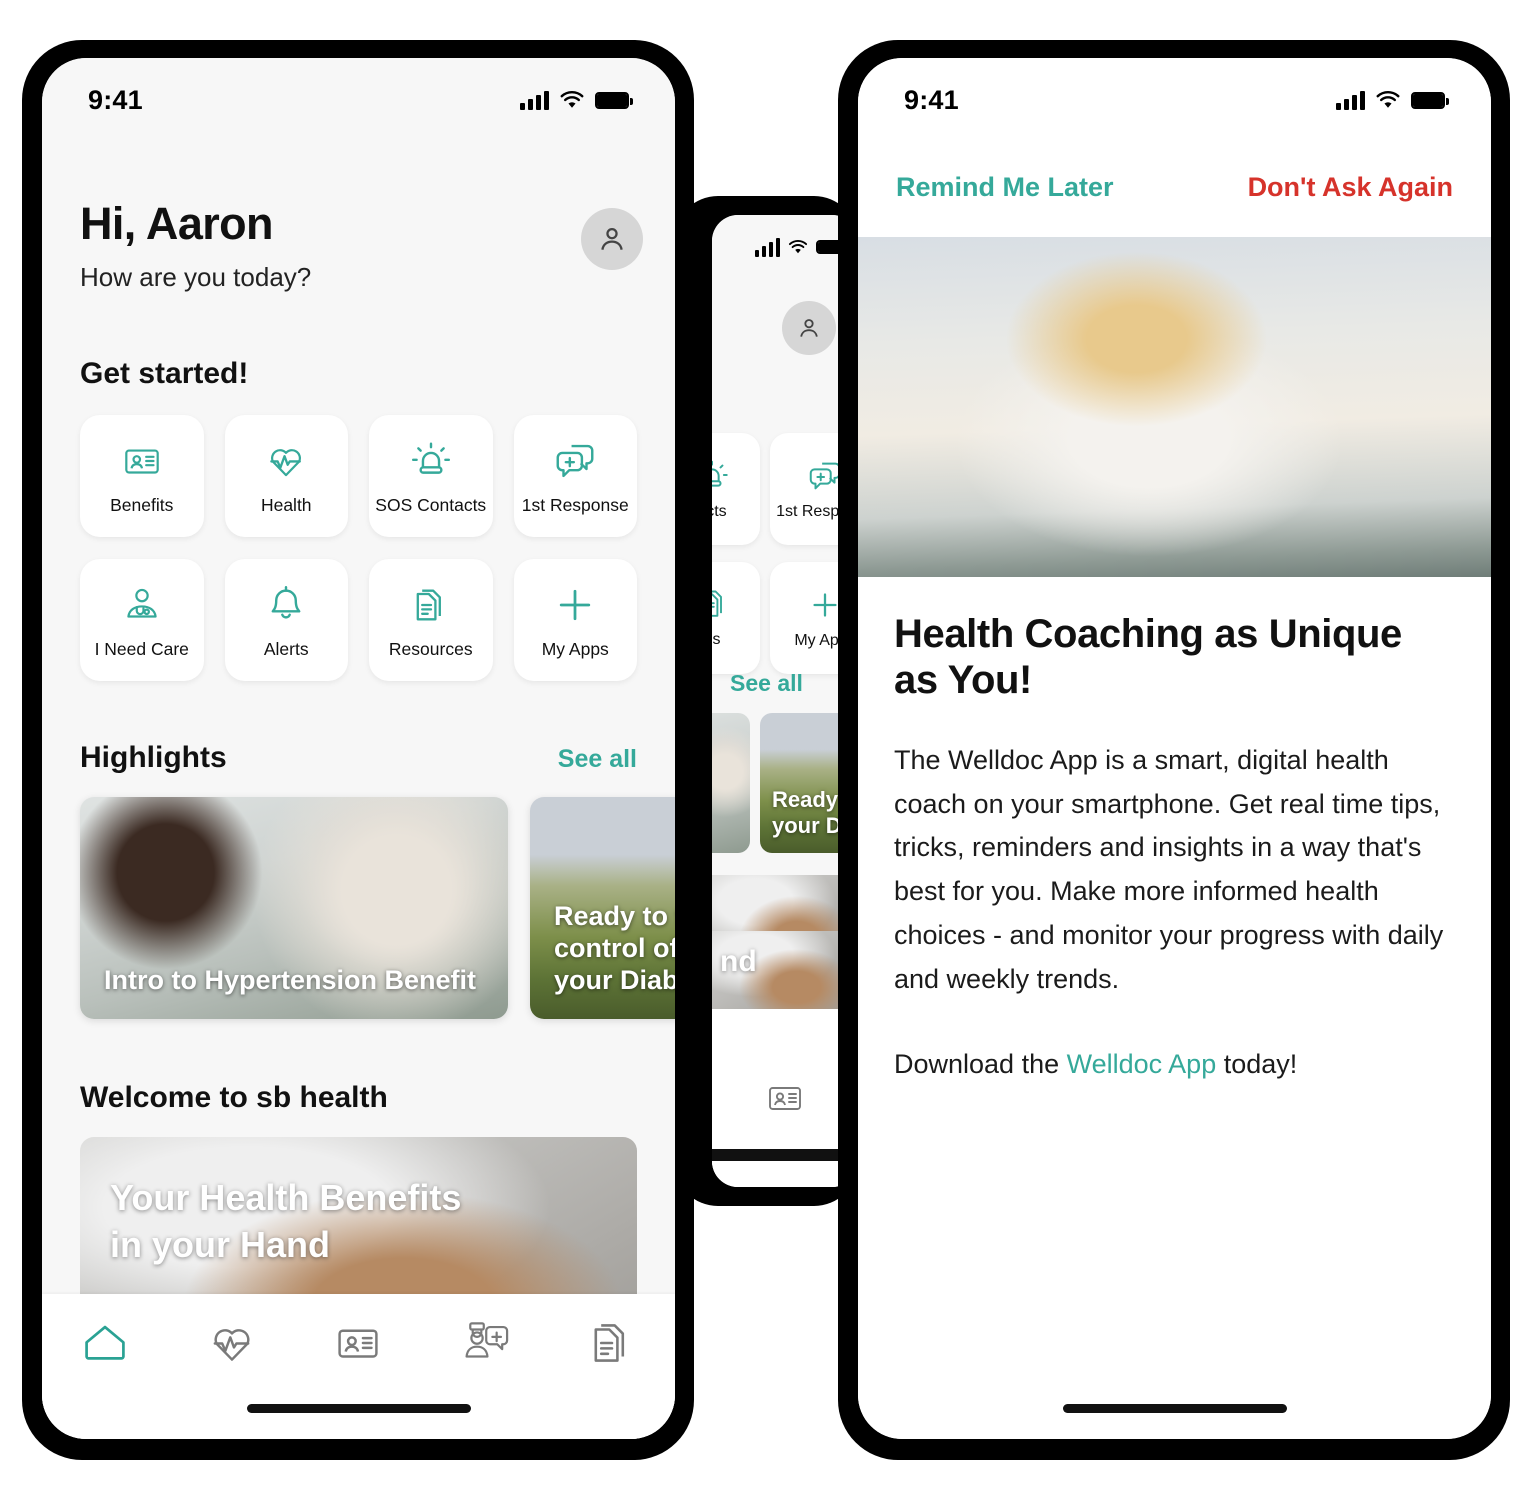 The image size is (1530, 1500). What do you see at coordinates (1142, 1064) in the screenshot?
I see `welldoc-app-link: Welldoc App` at bounding box center [1142, 1064].